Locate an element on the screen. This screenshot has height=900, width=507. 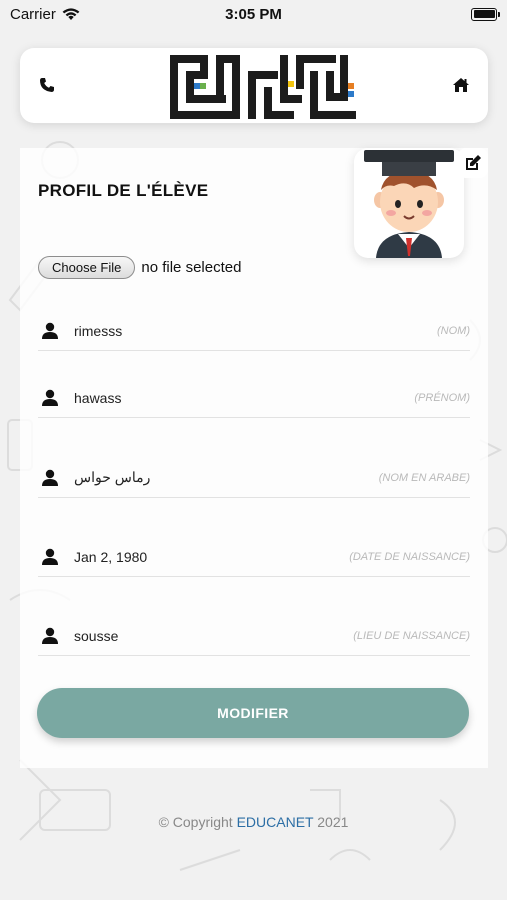
status-left: Carrier is located at coordinates (45, 14).